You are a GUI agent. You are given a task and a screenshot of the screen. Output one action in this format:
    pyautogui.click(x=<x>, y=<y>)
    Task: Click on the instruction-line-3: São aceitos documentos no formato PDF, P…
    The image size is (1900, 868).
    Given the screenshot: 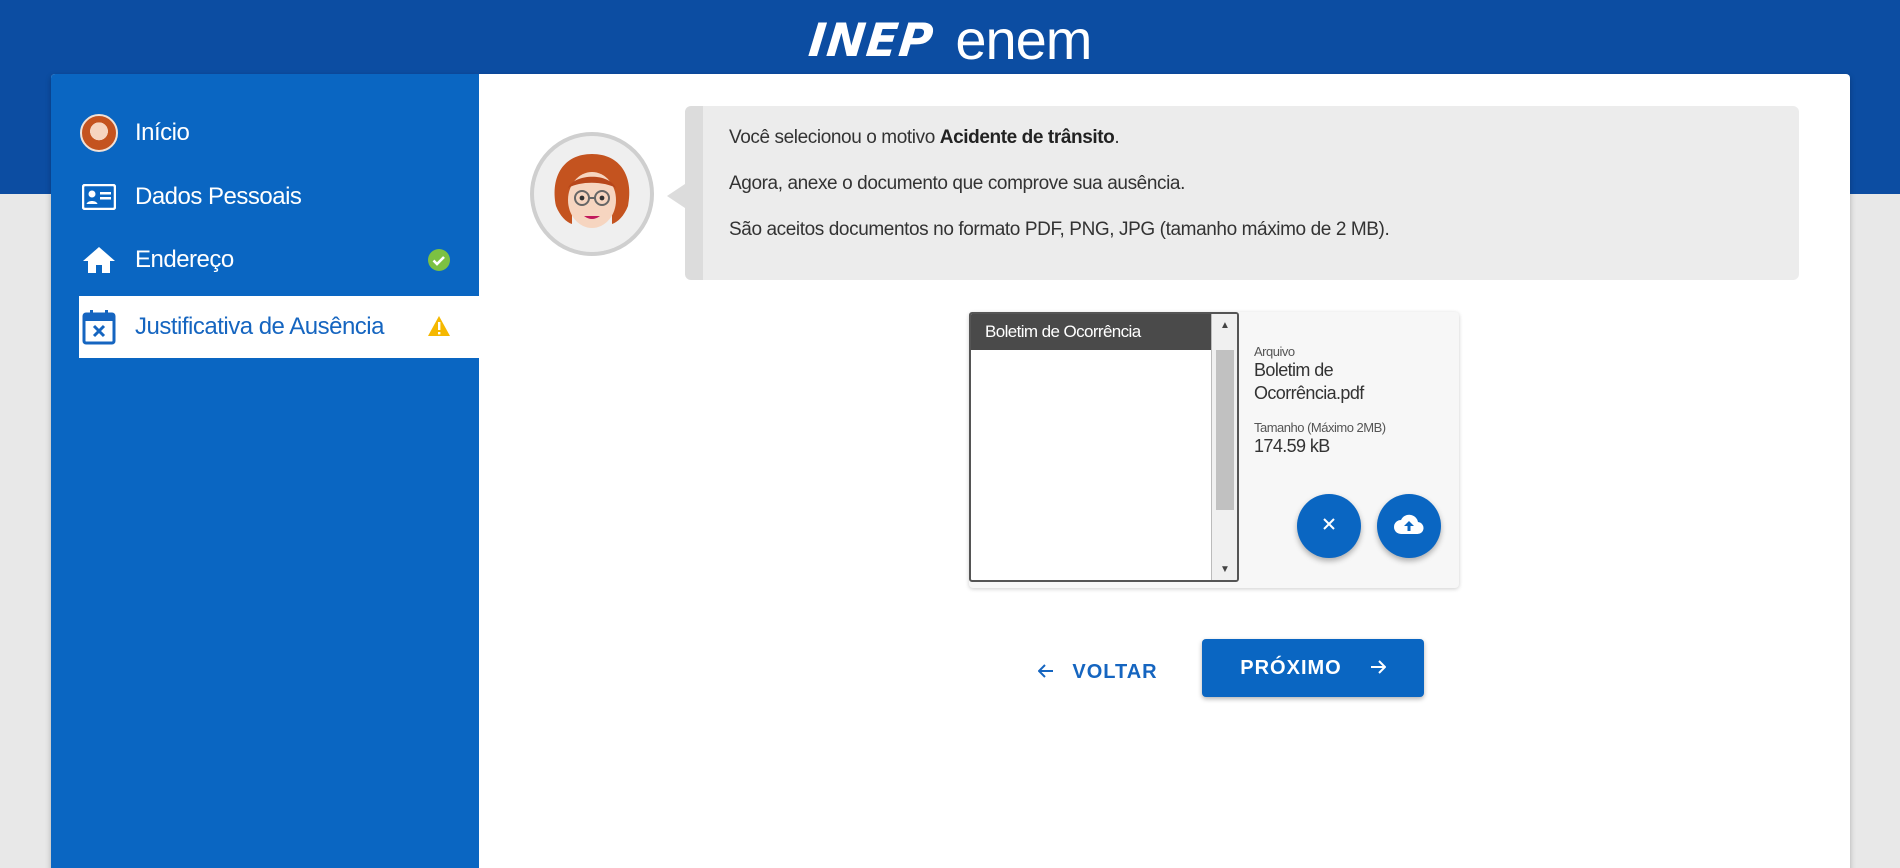 What is the action you would take?
    pyautogui.click(x=1059, y=229)
    